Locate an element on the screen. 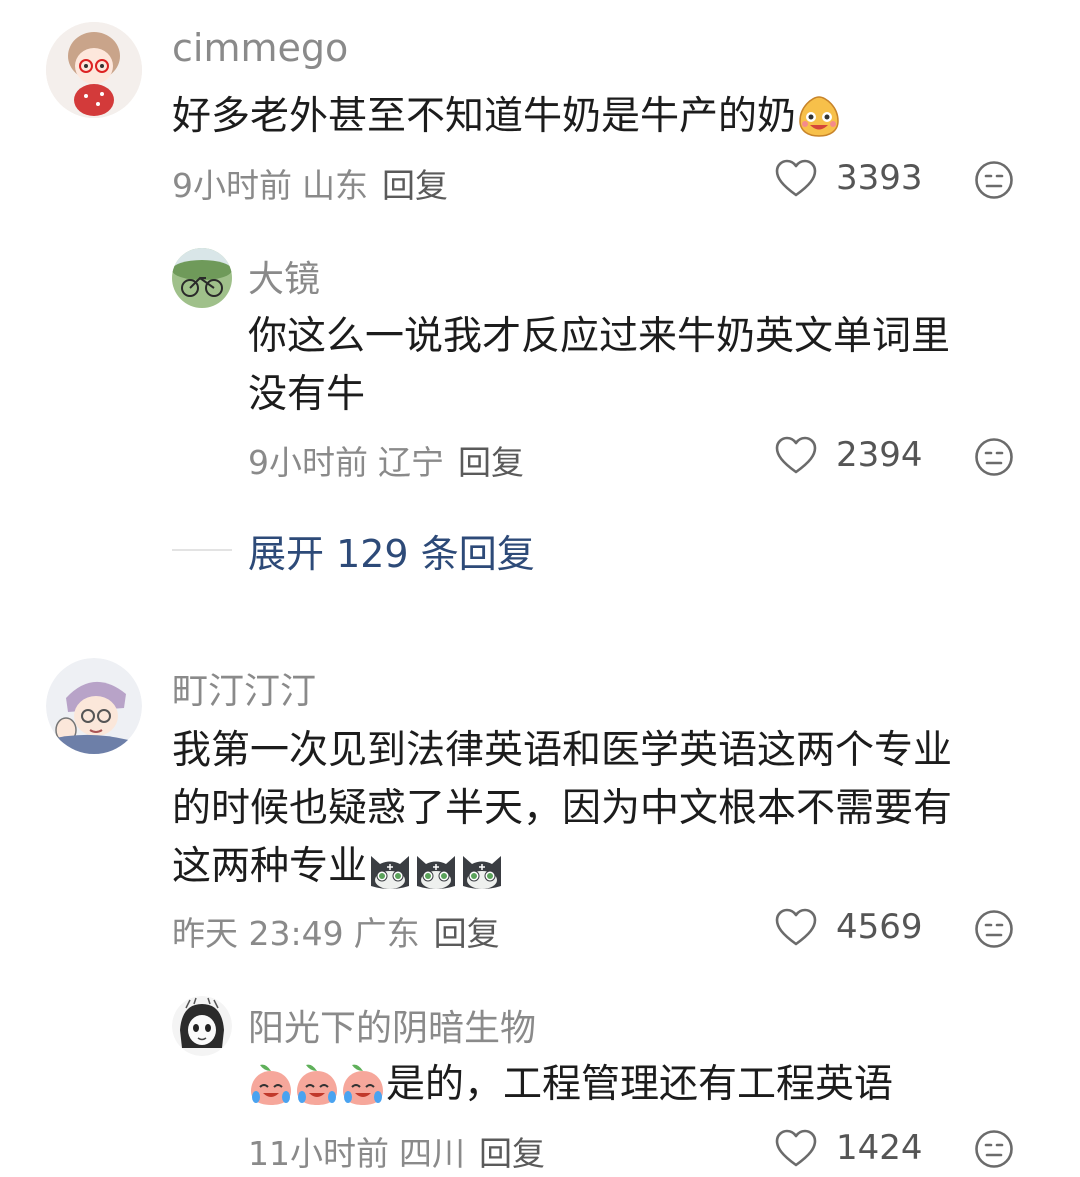  comment-text: 好多老外甚至不知道牛奶是牛产的奶 is located at coordinates (507, 117).